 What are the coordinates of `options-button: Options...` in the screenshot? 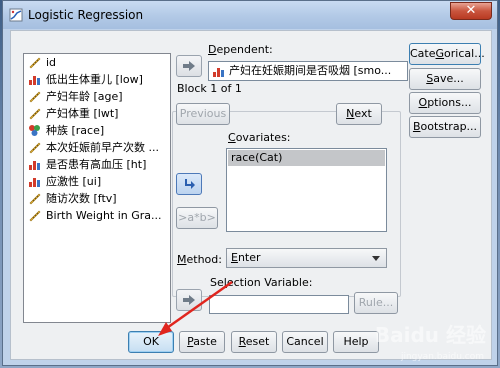 It's located at (445, 103).